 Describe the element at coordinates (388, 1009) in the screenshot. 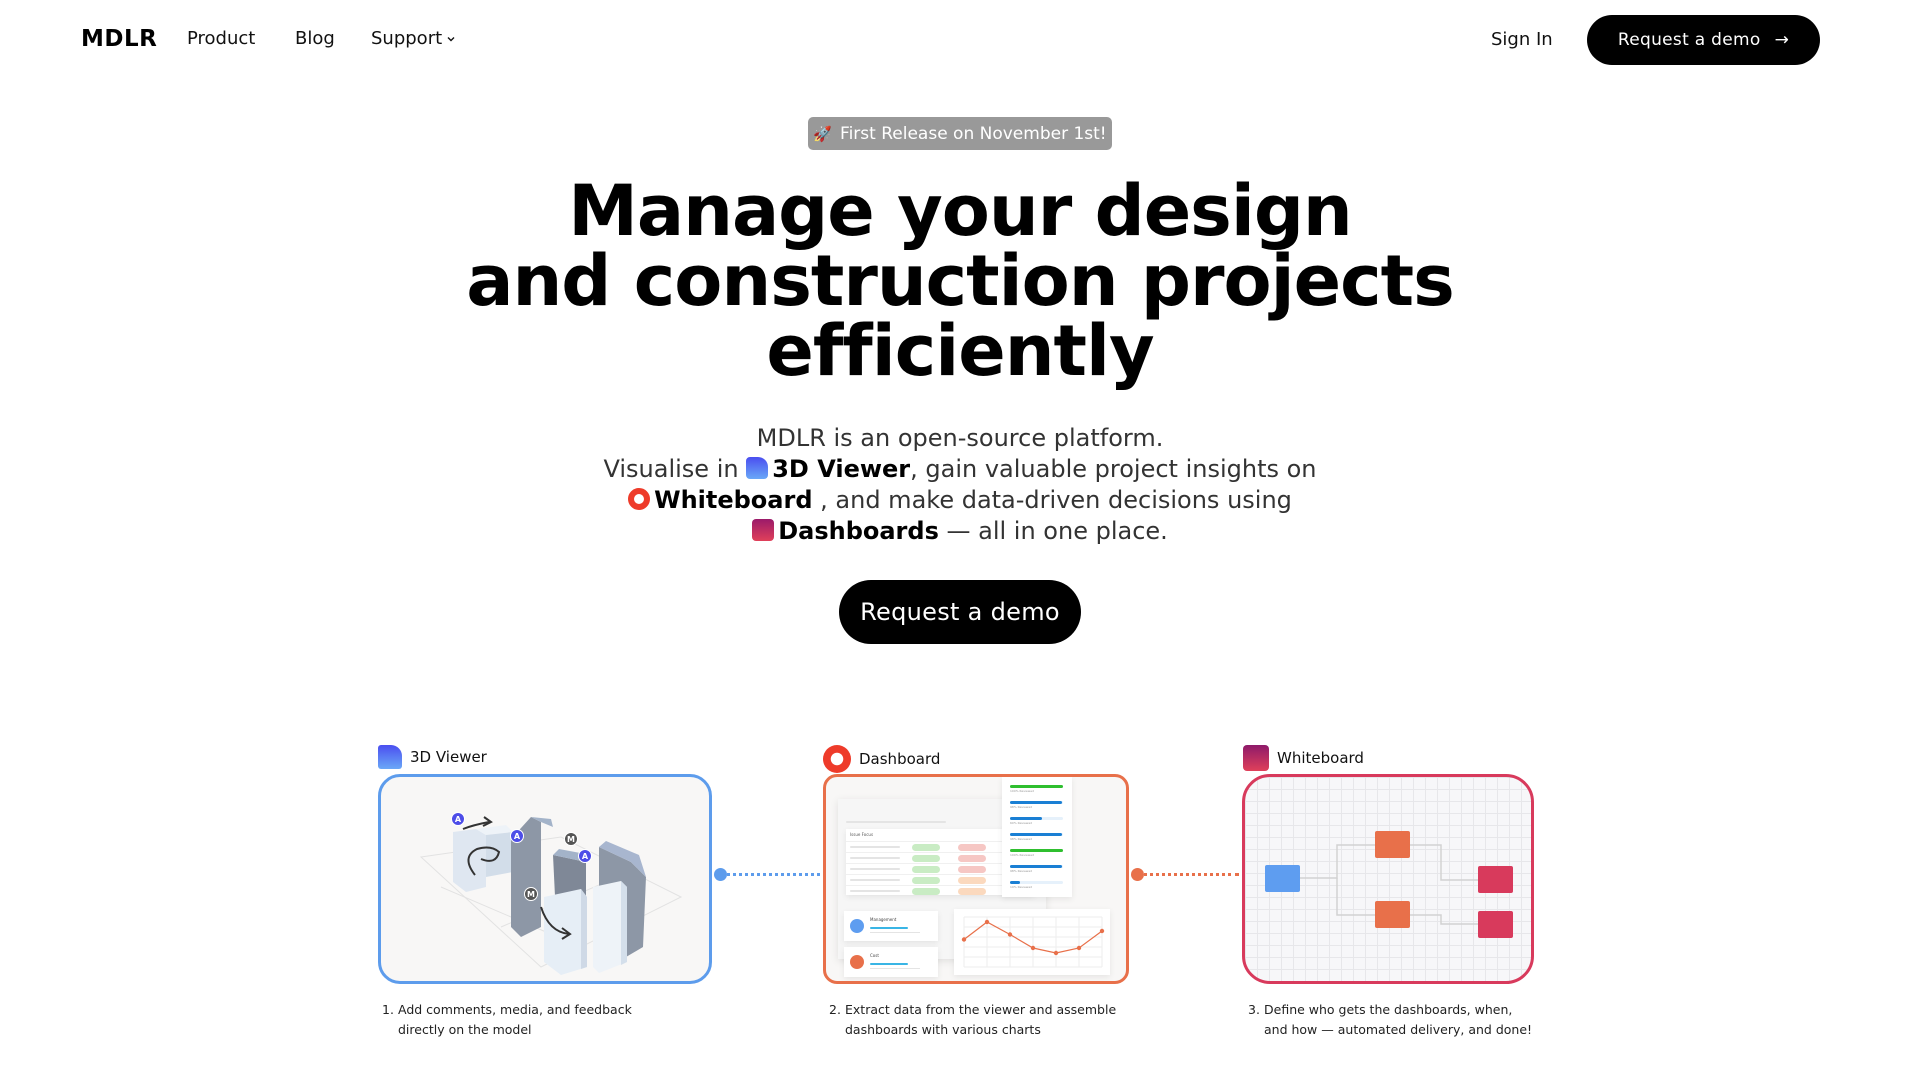

I see `caption-number: 1.` at that location.